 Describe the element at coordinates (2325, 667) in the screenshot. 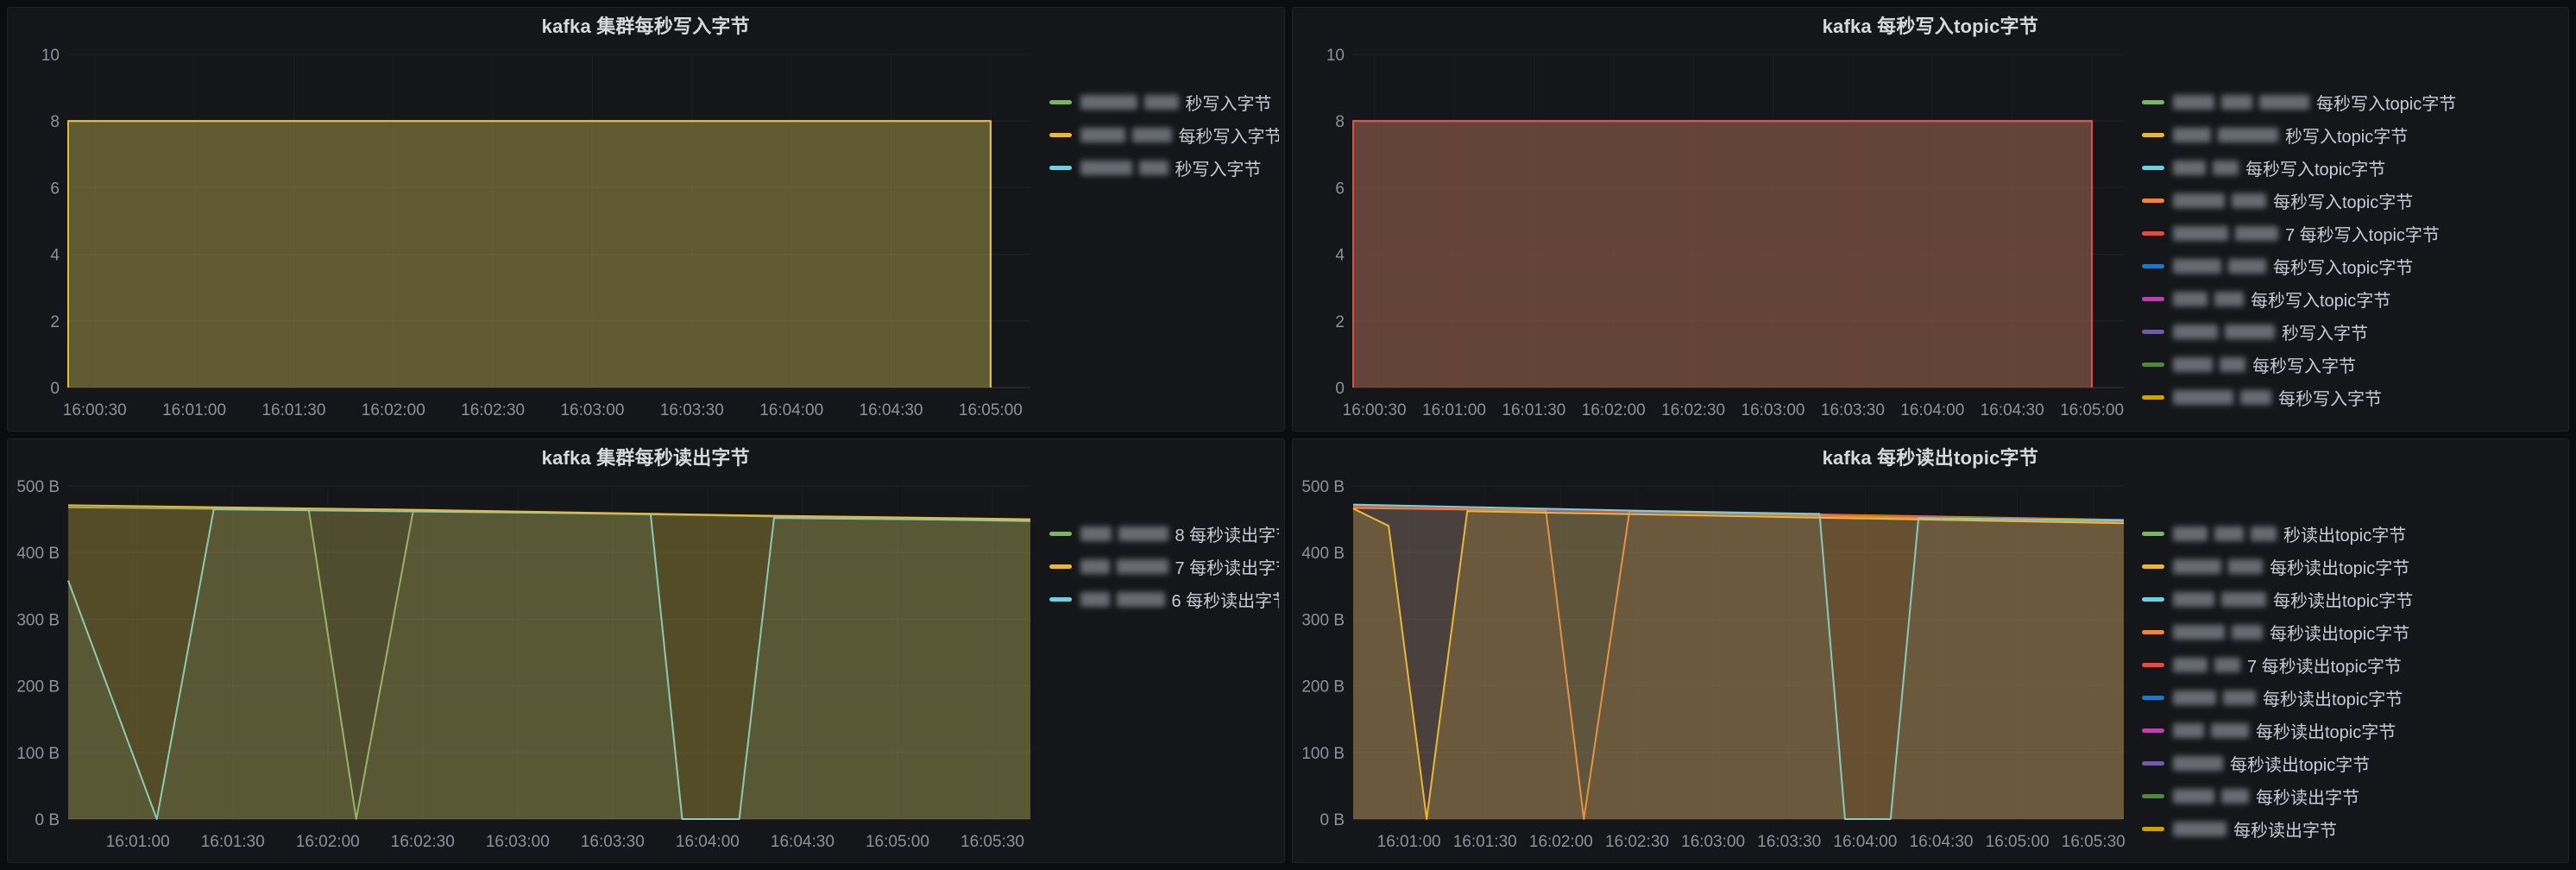

I see `legend-label: 7 每秒读出topic字节` at that location.